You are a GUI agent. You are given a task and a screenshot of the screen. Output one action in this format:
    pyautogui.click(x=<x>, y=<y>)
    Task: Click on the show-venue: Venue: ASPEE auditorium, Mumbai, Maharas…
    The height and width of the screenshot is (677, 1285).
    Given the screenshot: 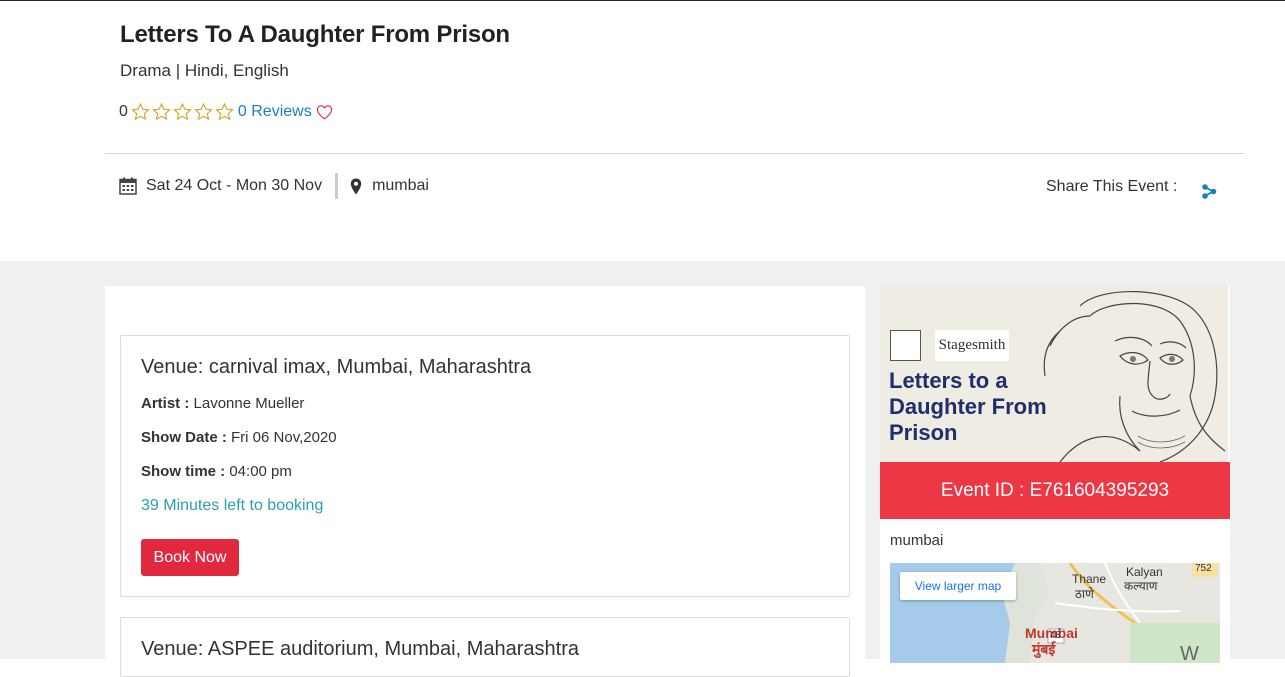 What is the action you would take?
    pyautogui.click(x=360, y=649)
    